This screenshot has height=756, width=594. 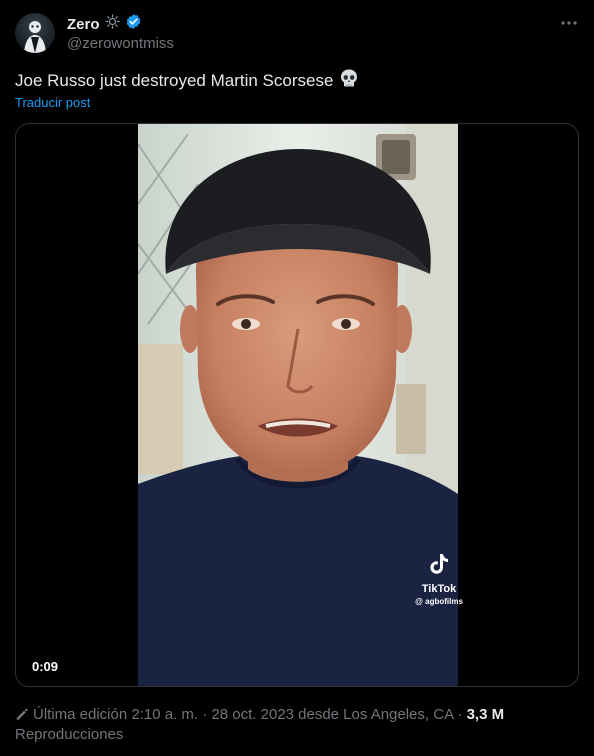 I want to click on verified-badge-icon, so click(x=133, y=24).